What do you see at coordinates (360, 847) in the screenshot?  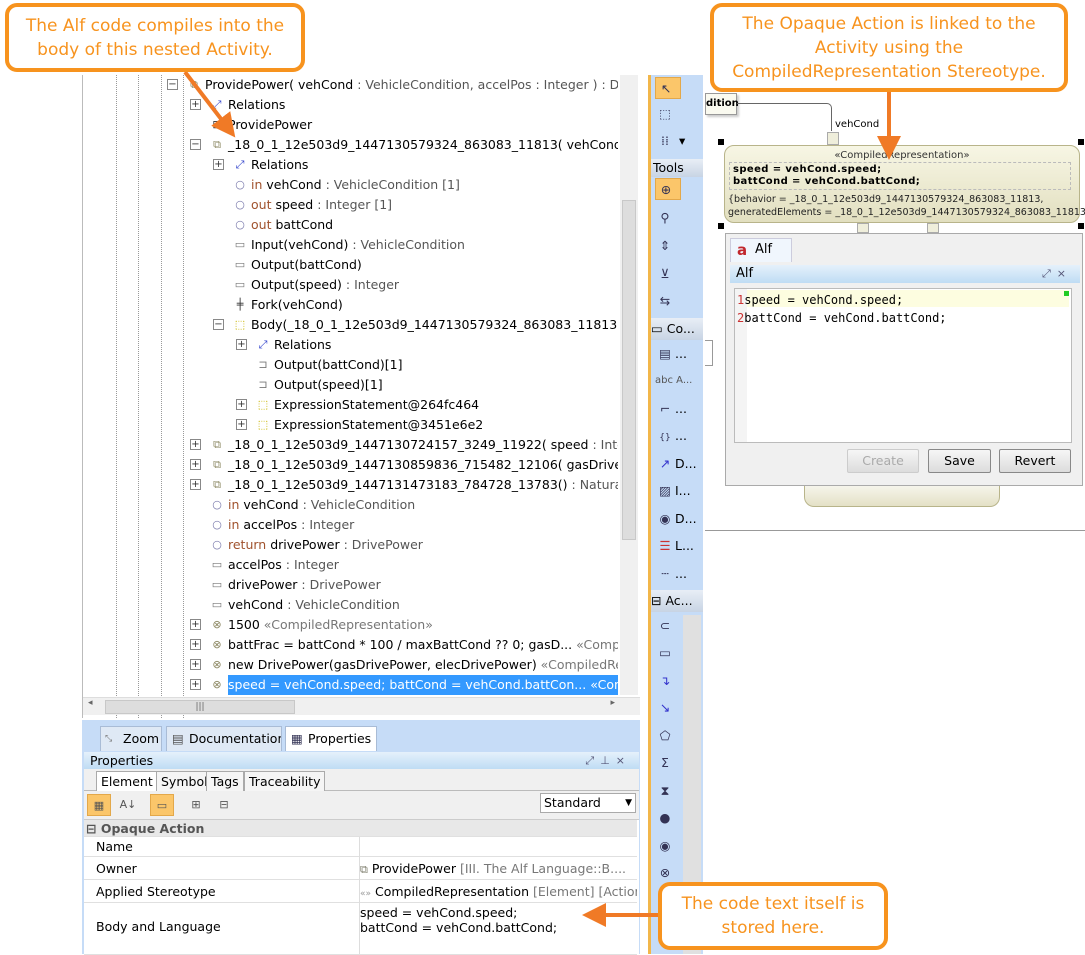 I see `property-row-name: Name` at bounding box center [360, 847].